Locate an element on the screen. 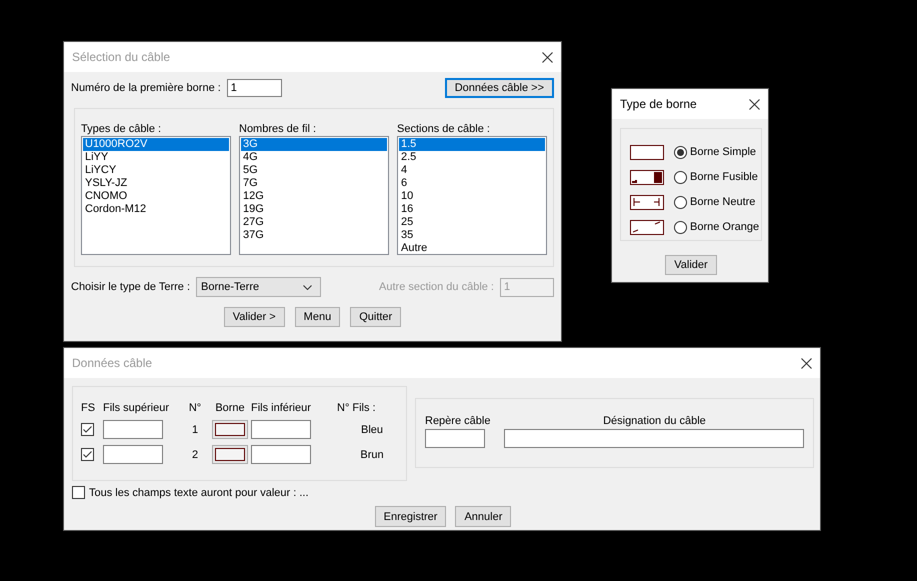 The height and width of the screenshot is (581, 917). radio-option: Borne Orange is located at coordinates (717, 227).